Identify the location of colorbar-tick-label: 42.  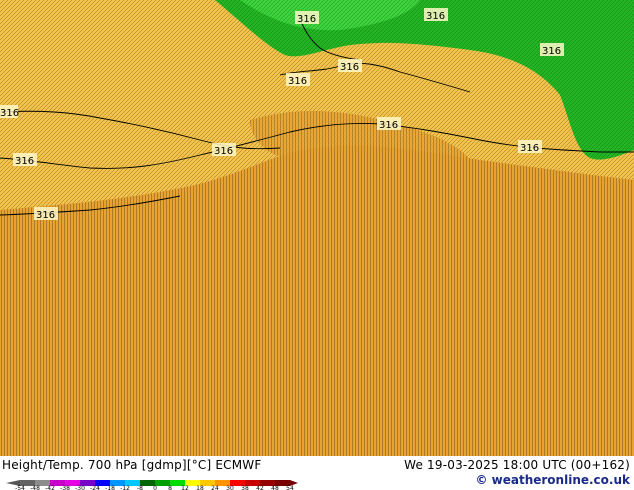
(260, 487).